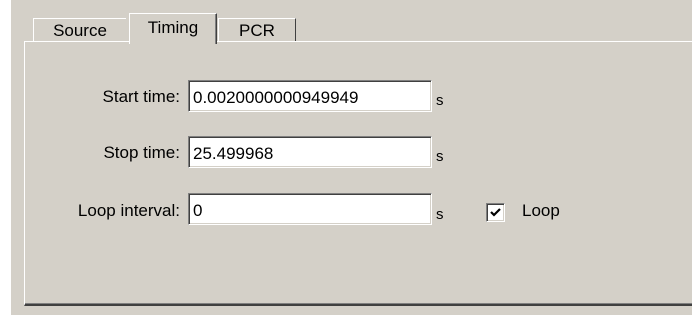 This screenshot has height=315, width=692. Describe the element at coordinates (310, 96) in the screenshot. I see `start-time-input` at that location.